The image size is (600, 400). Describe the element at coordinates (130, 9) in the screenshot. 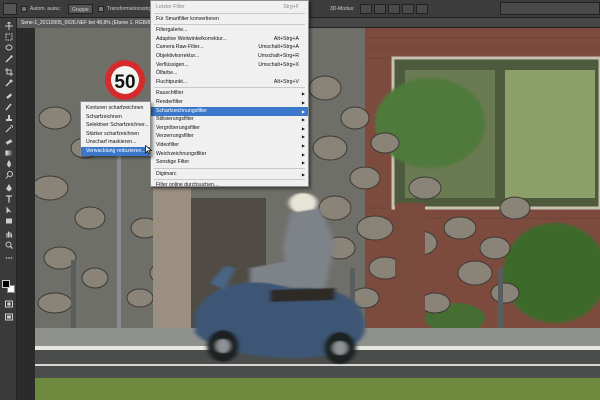

I see `transform-controls-label: Transformationsstrg.` at that location.